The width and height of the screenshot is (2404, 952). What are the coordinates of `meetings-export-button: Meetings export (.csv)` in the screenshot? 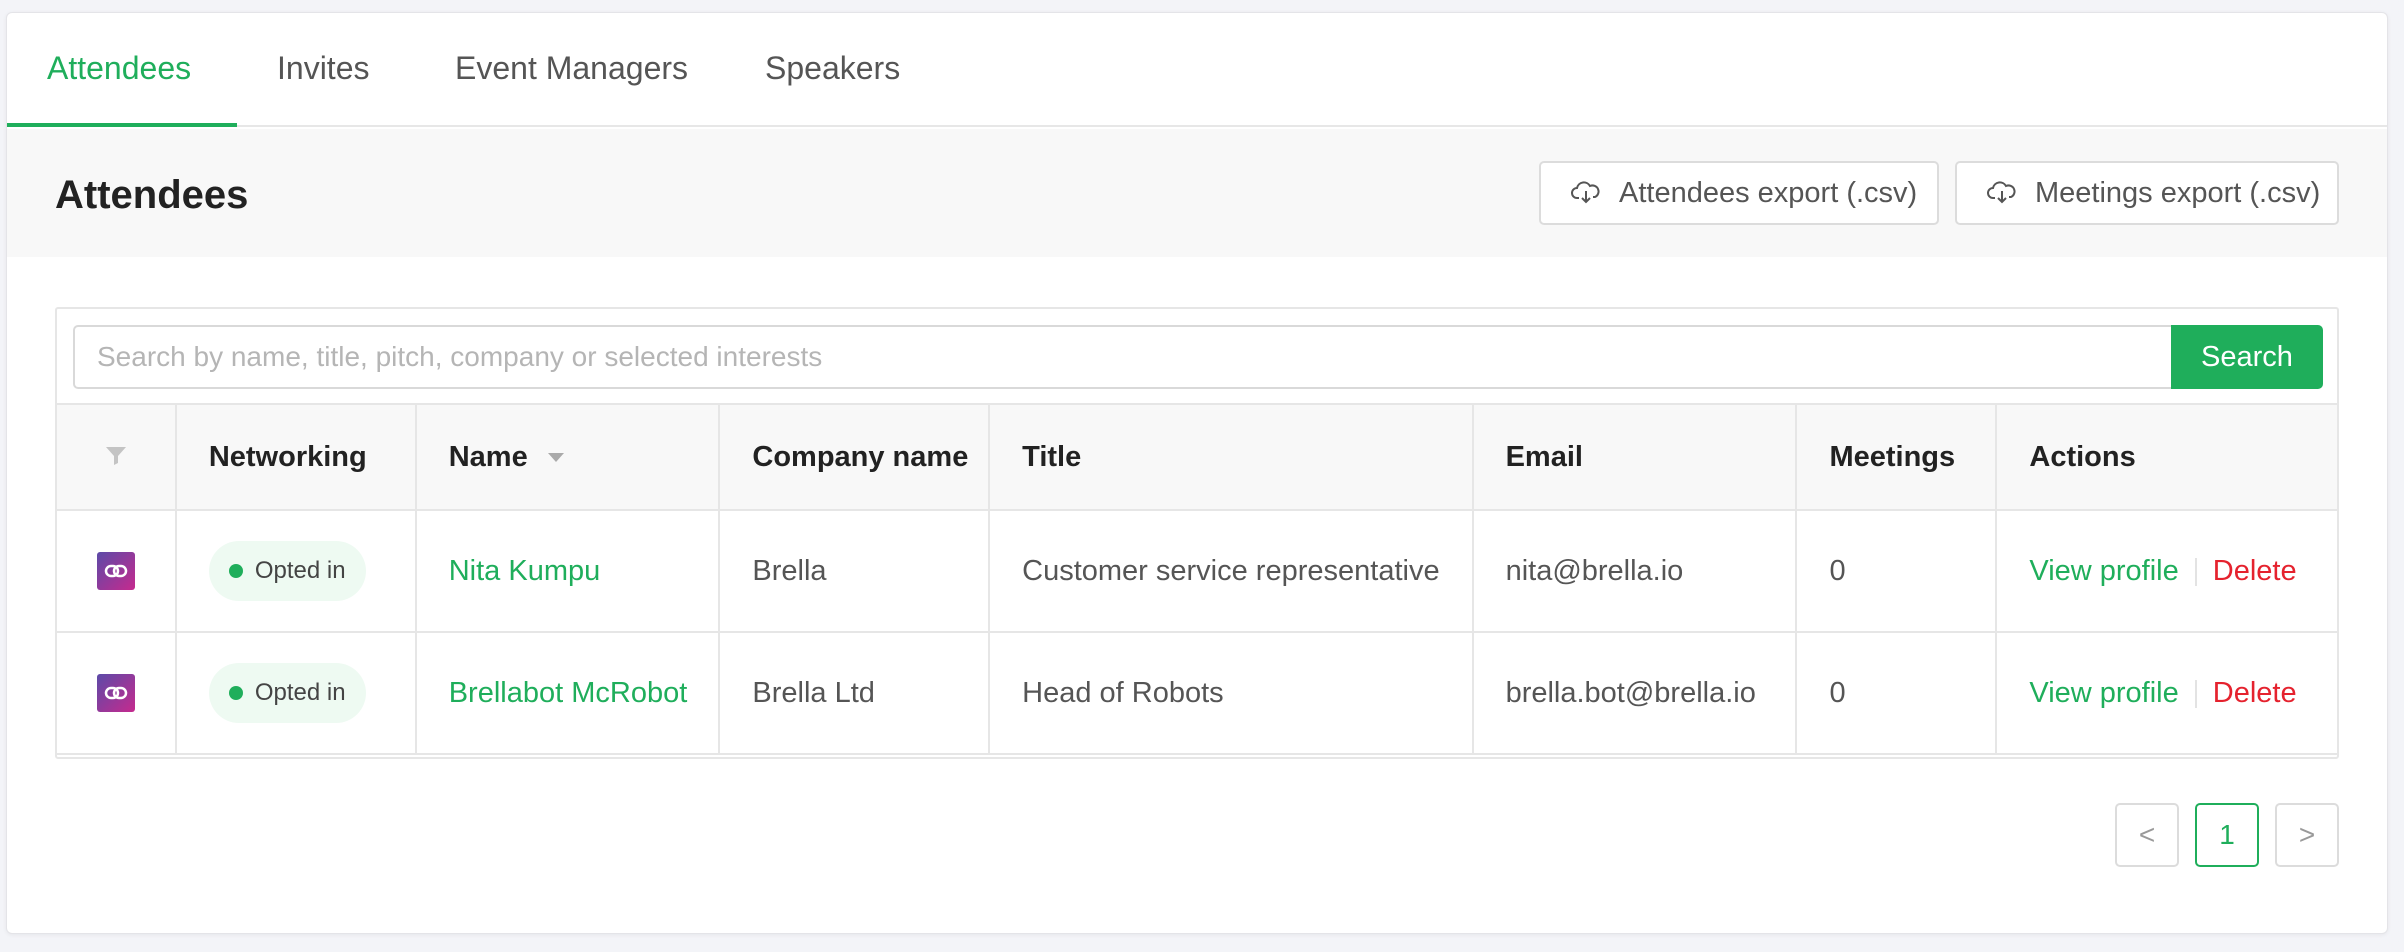 It's located at (2147, 193).